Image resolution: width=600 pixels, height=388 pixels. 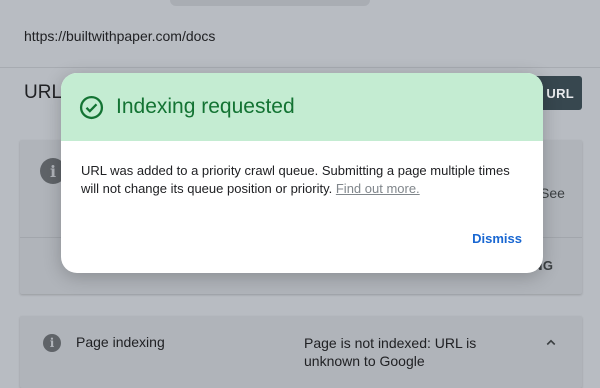 I want to click on see-text: See, so click(x=552, y=193).